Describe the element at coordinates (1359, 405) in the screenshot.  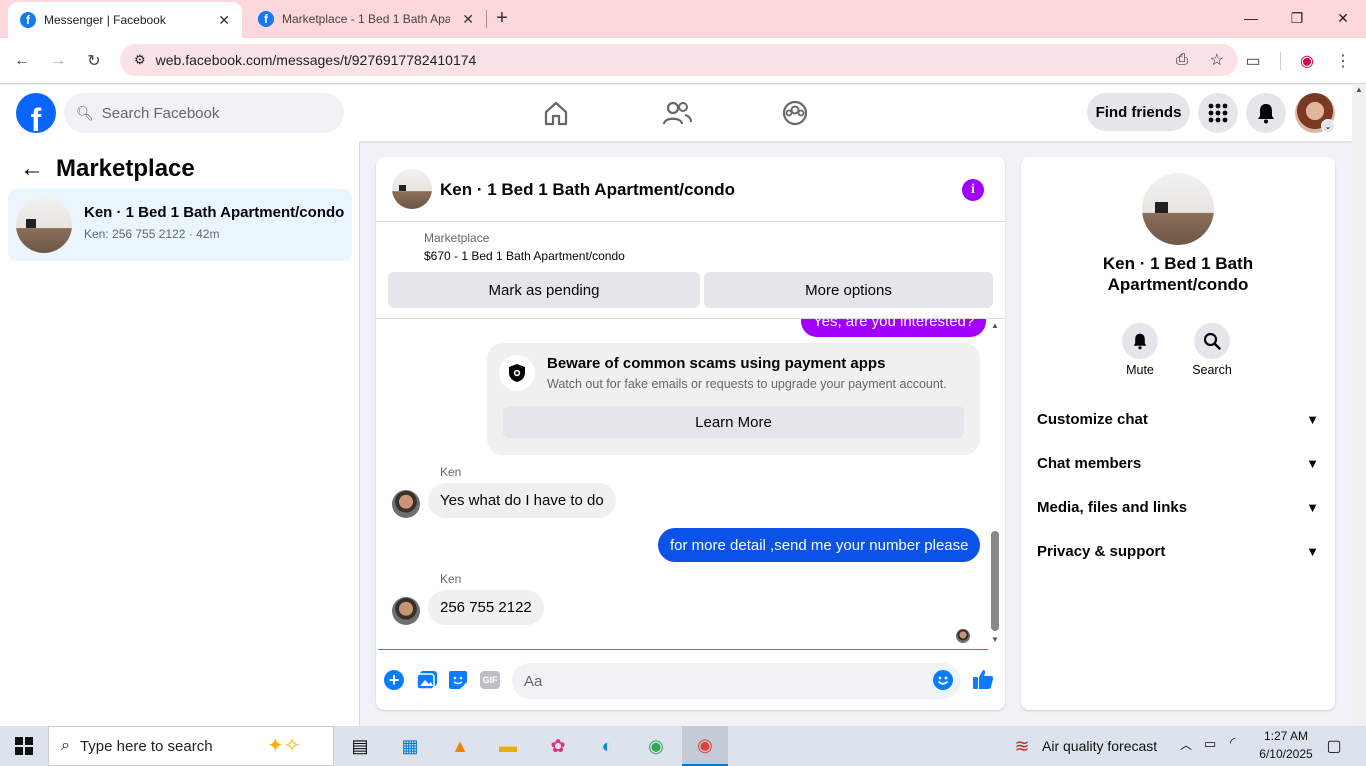
I see `page-scrollbar: ▲` at that location.